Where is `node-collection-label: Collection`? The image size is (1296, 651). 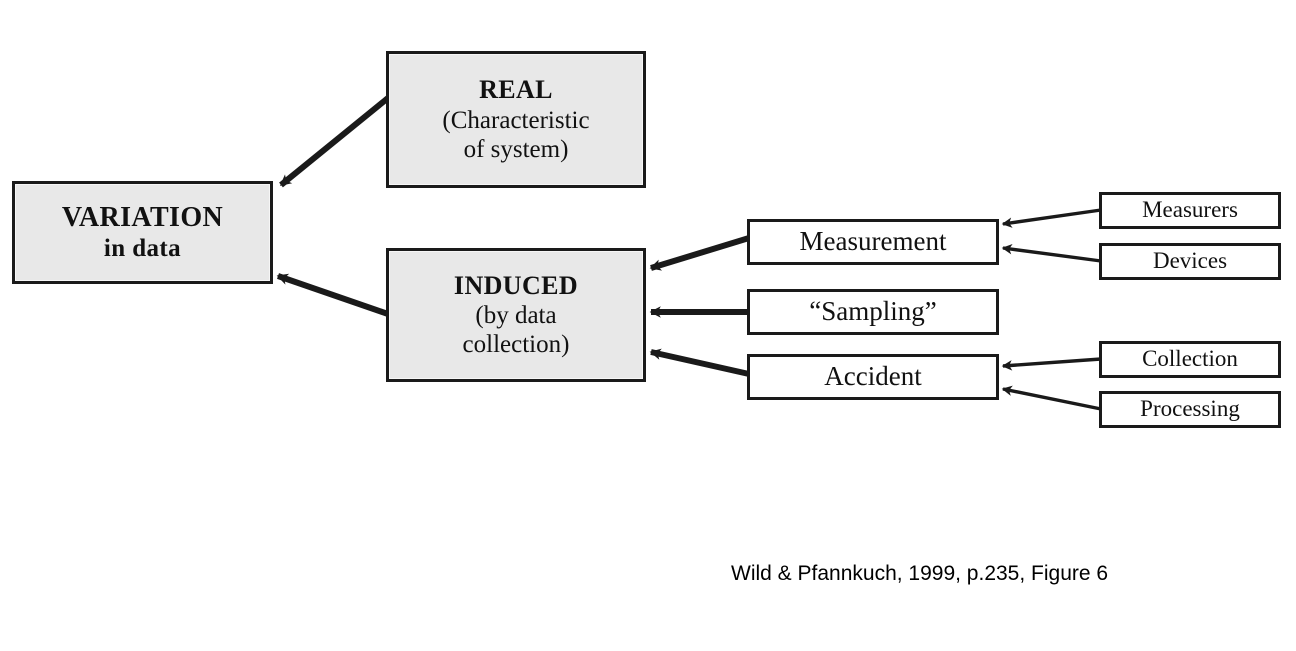 node-collection-label: Collection is located at coordinates (1190, 359).